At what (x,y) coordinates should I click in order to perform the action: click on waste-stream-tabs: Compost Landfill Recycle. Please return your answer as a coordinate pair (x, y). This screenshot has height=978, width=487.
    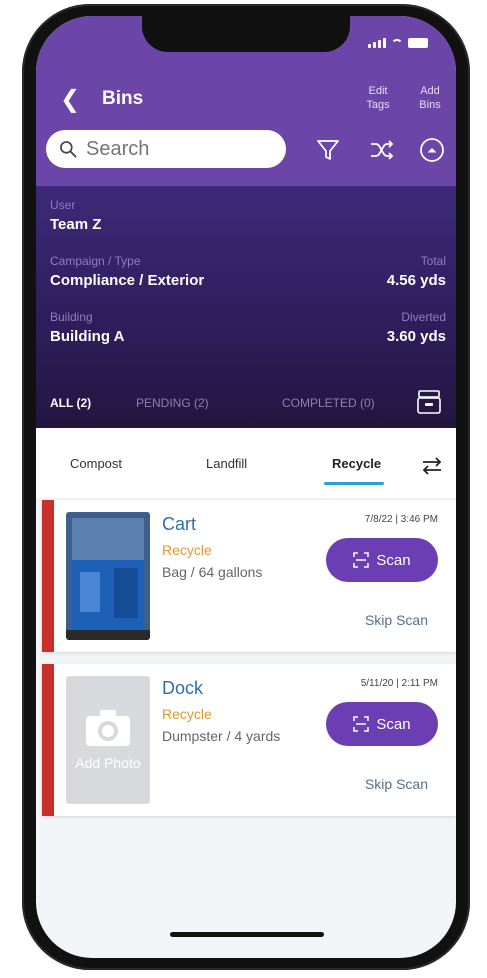
    Looking at the image, I should click on (246, 463).